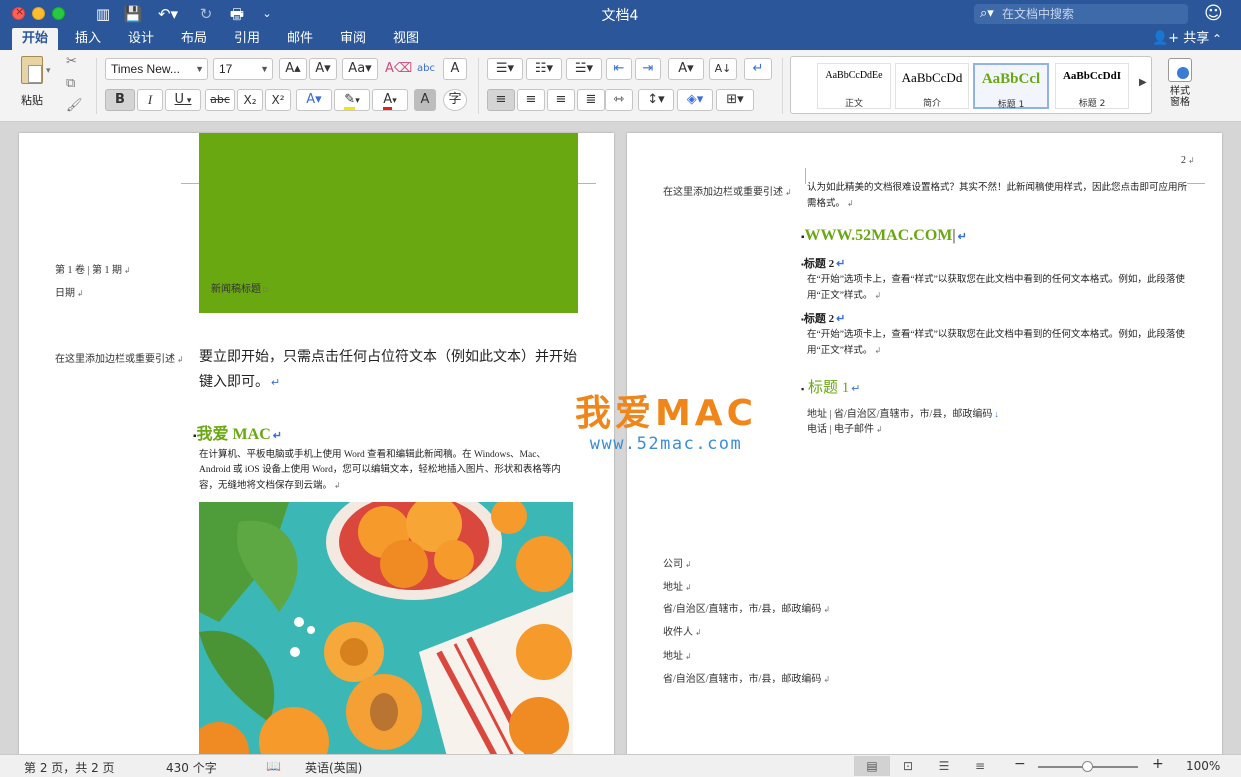 The width and height of the screenshot is (1241, 777). Describe the element at coordinates (70, 83) in the screenshot. I see `copy-icon: ⧉` at that location.